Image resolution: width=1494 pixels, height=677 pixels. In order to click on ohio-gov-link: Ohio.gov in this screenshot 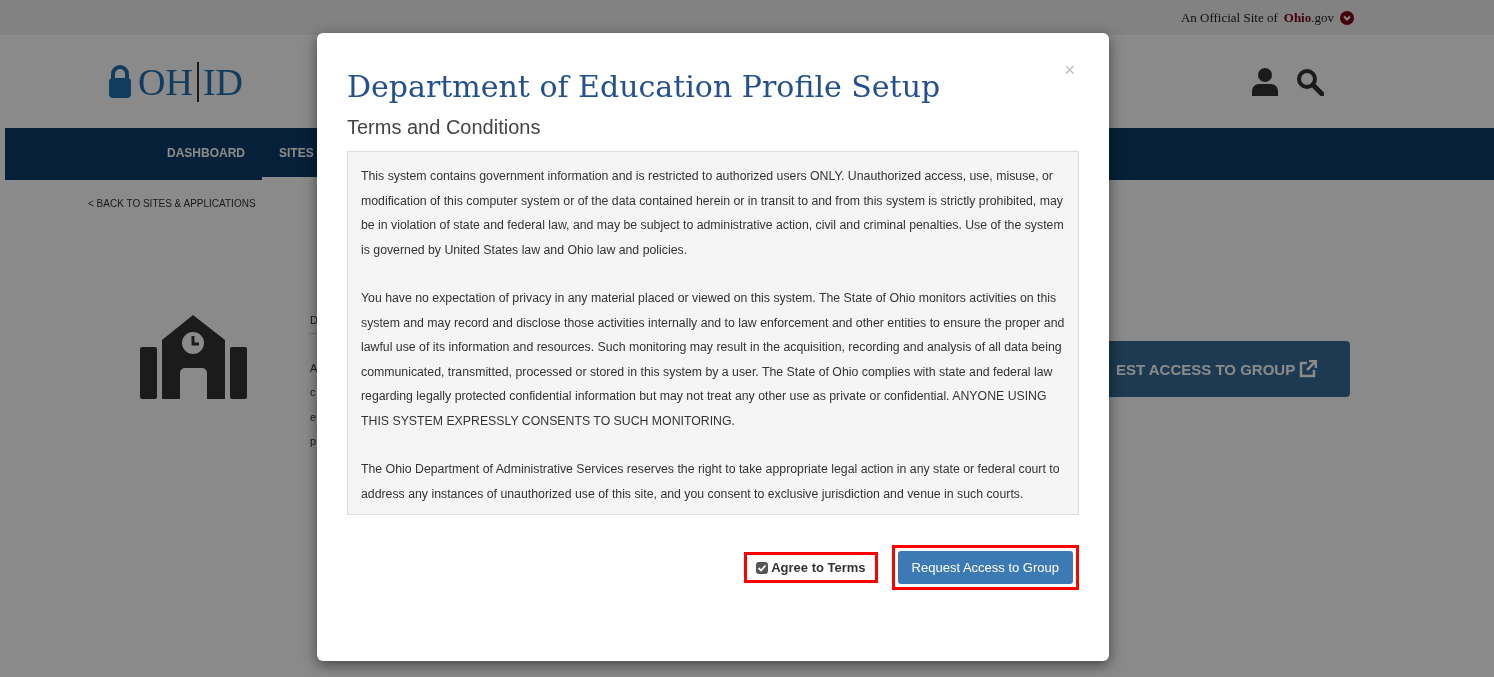, I will do `click(1308, 17)`.